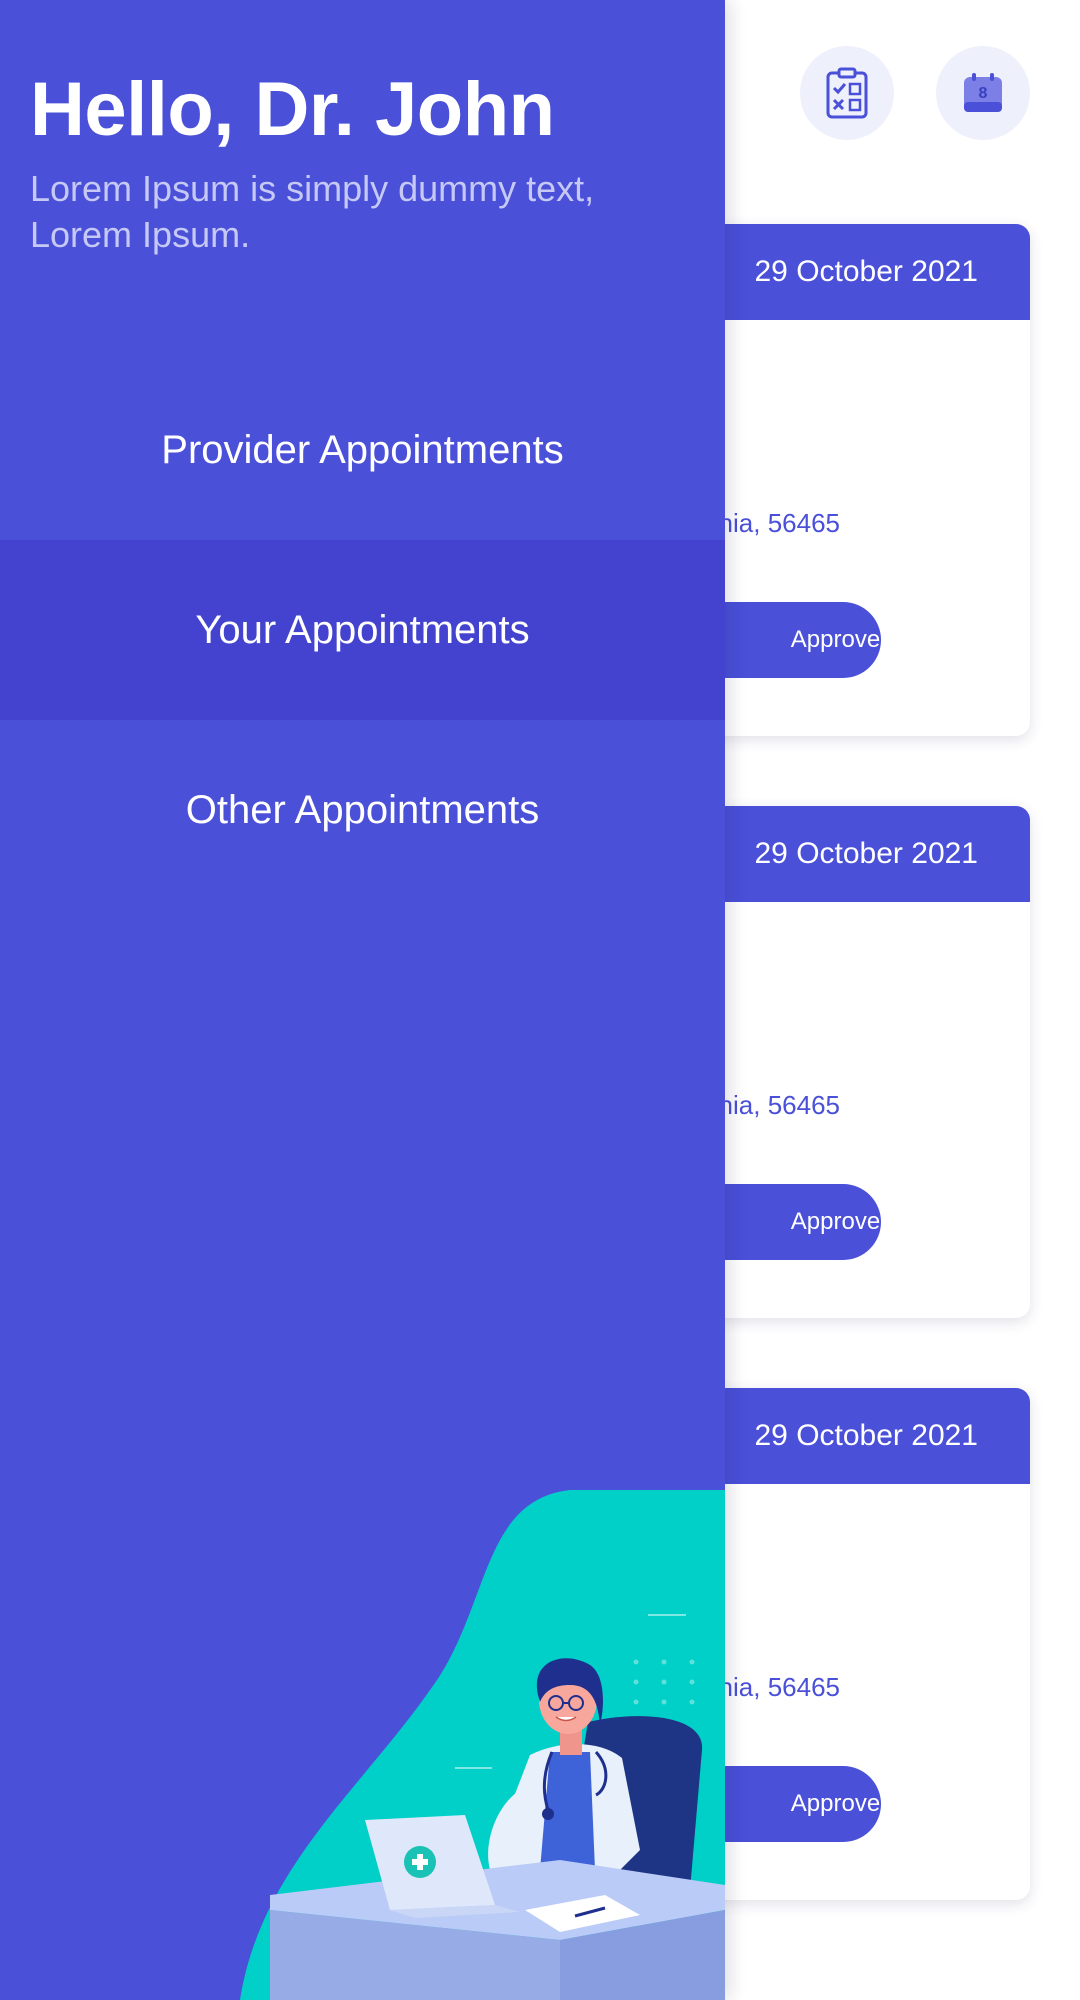  What do you see at coordinates (362, 450) in the screenshot?
I see `menu-item-provider-appointments: Provider Appointments` at bounding box center [362, 450].